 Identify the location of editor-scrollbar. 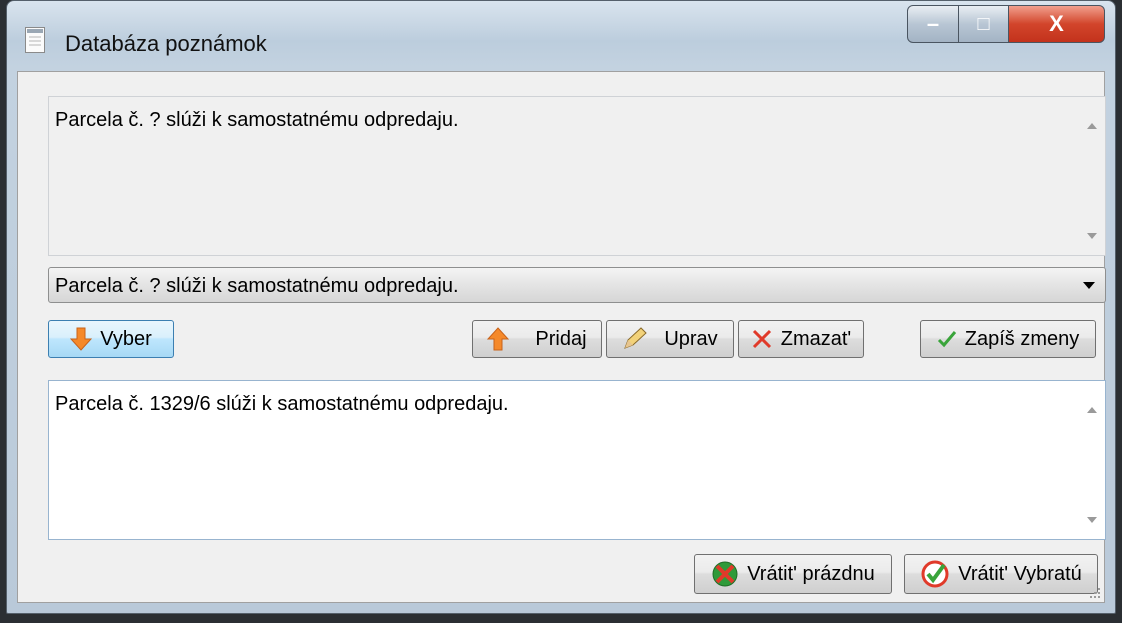
(1092, 460).